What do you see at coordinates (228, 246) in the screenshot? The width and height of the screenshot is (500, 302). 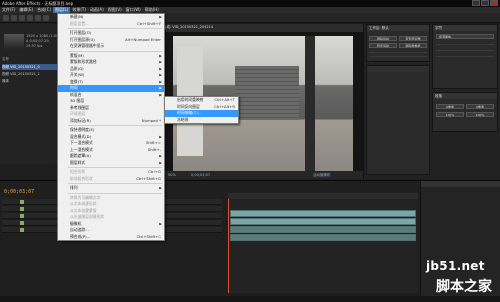 I see `current-time-indicator` at bounding box center [228, 246].